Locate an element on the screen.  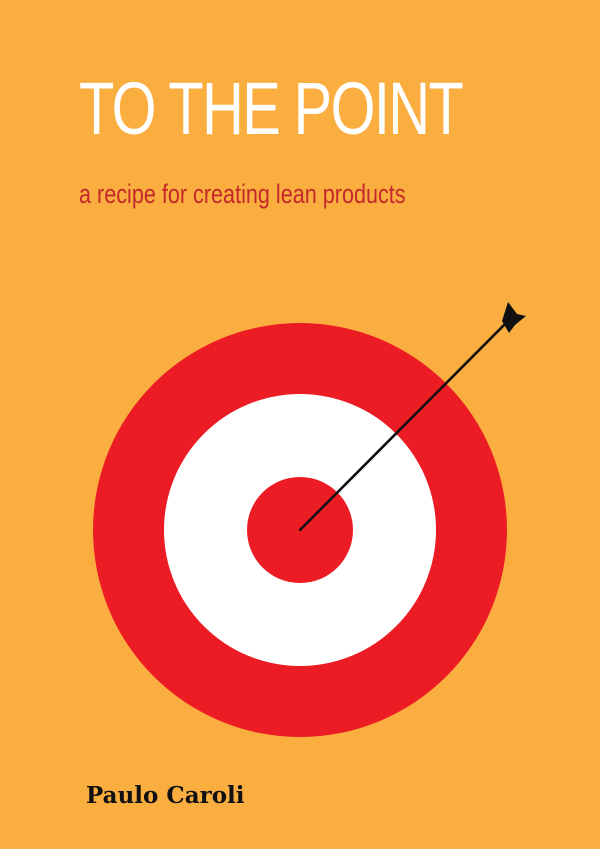
arrow-fletching is located at coordinates (514, 317).